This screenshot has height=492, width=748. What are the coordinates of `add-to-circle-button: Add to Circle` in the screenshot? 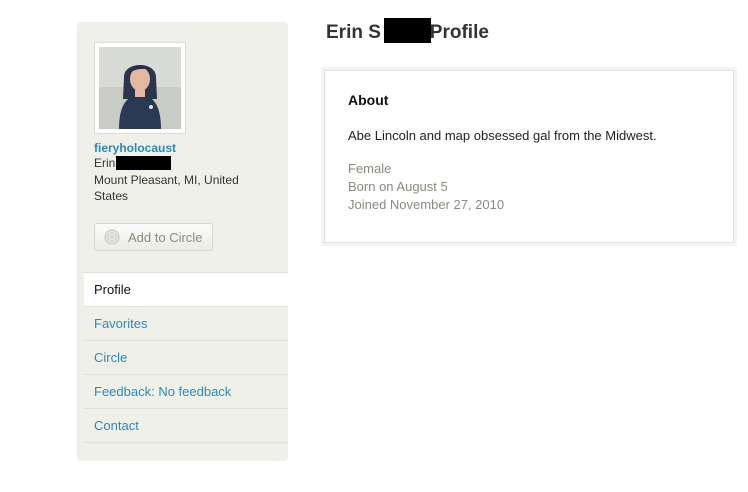 It's located at (153, 237).